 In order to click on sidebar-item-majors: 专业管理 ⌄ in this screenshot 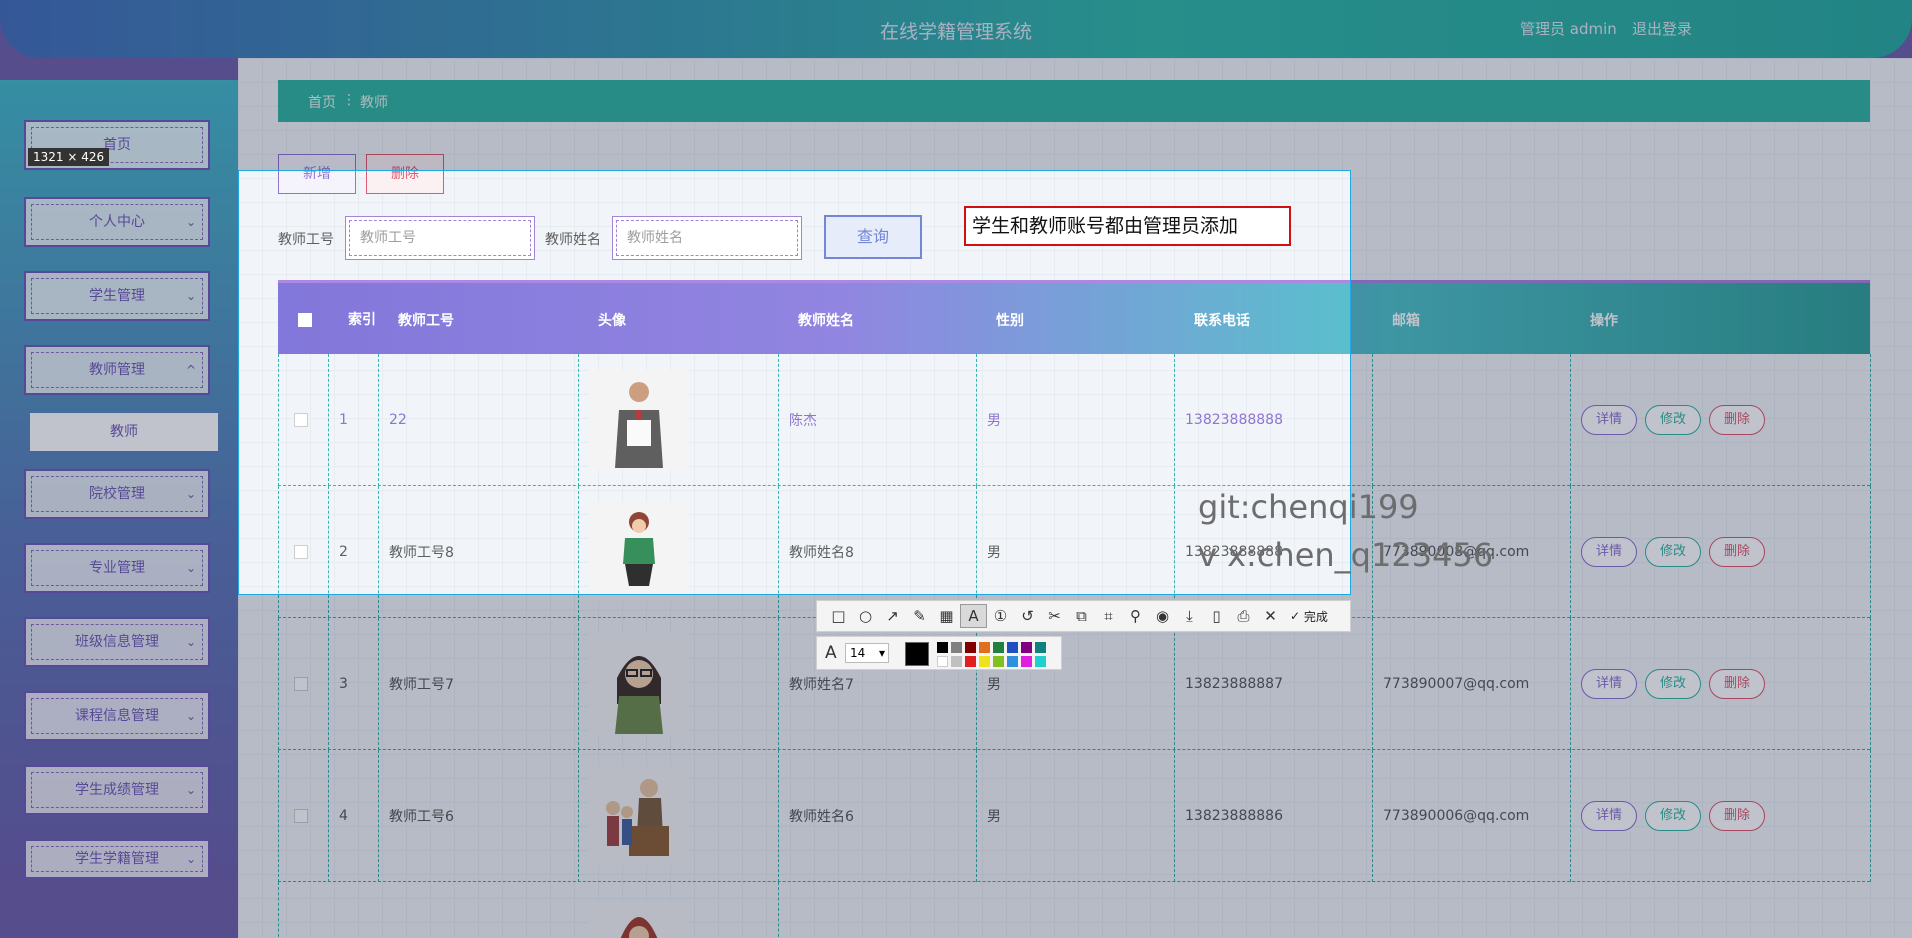, I will do `click(117, 568)`.